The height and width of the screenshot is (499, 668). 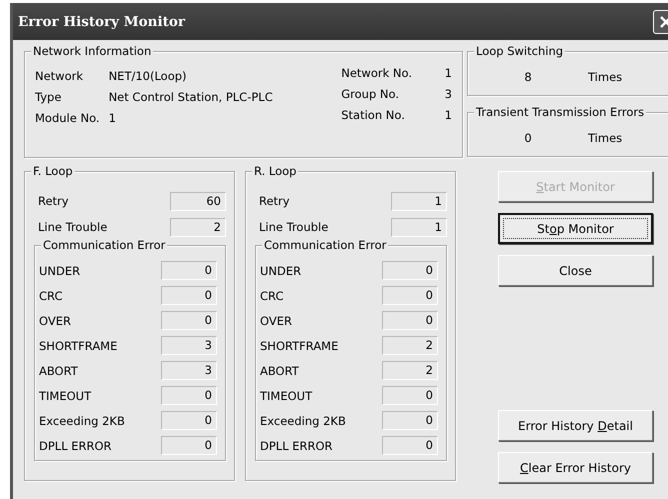 What do you see at coordinates (48, 97) in the screenshot?
I see `info-label: Type` at bounding box center [48, 97].